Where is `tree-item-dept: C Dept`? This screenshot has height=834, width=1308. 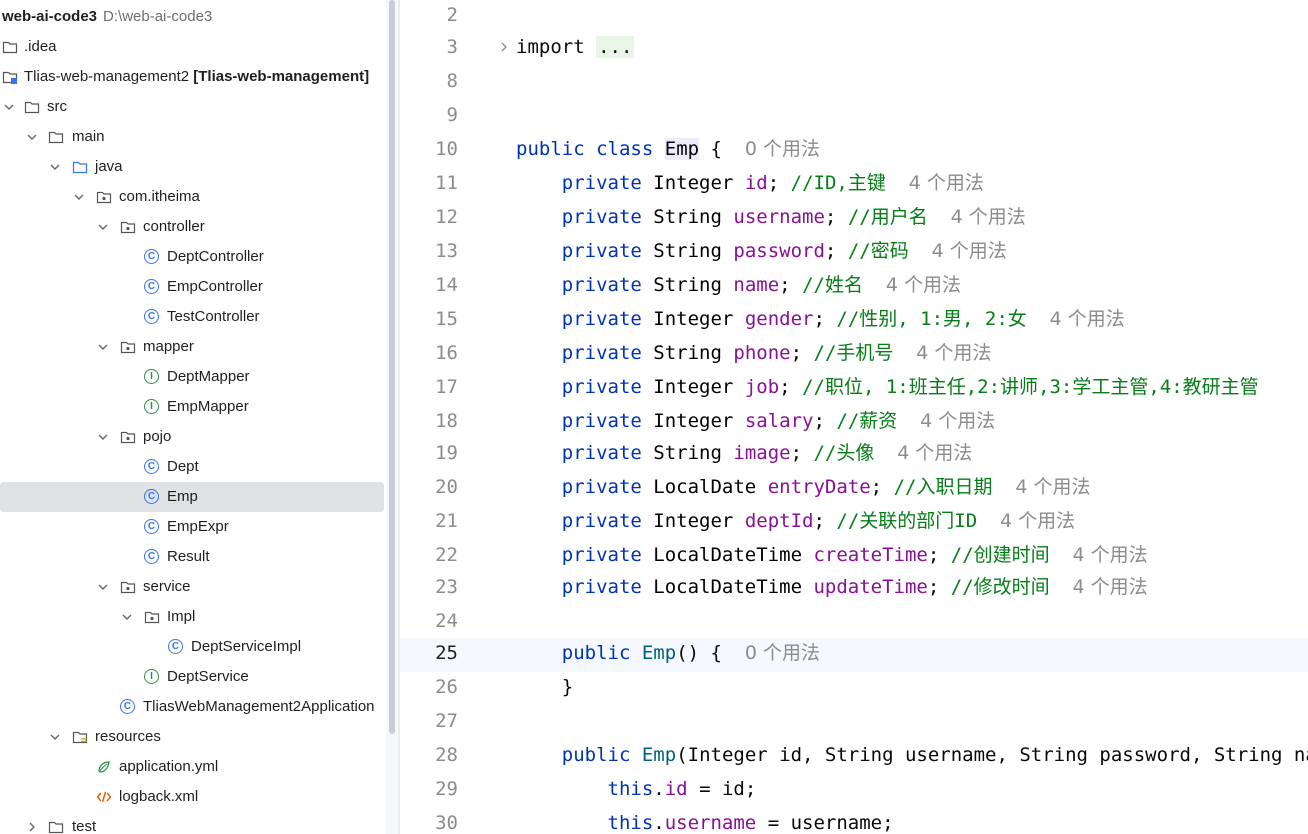 tree-item-dept: C Dept is located at coordinates (193, 467).